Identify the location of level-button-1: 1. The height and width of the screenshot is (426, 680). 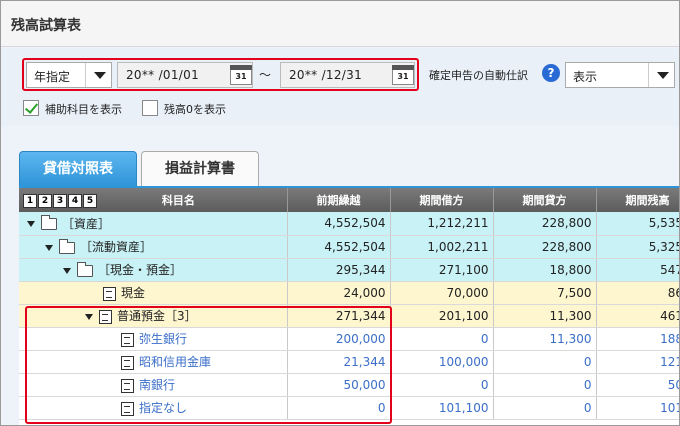
(30, 201).